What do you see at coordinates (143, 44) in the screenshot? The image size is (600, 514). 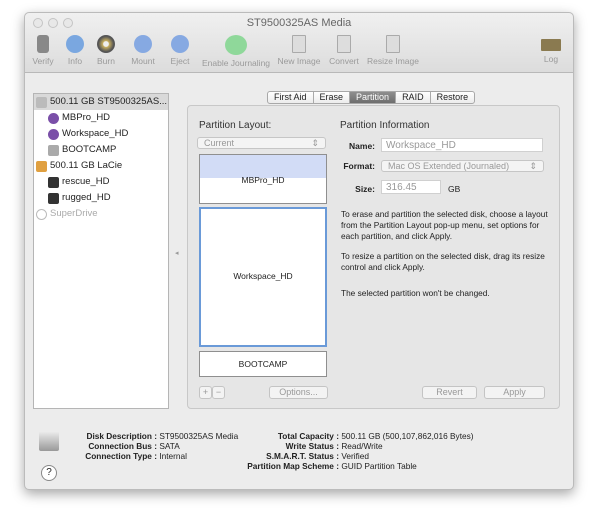 I see `mount-icon` at bounding box center [143, 44].